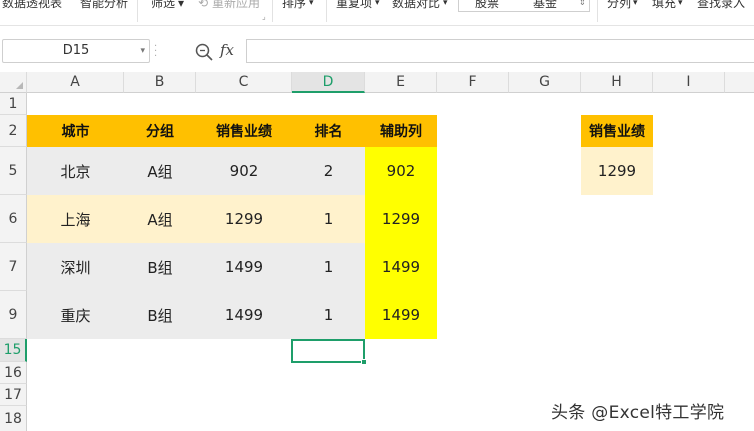 This screenshot has width=754, height=431. Describe the element at coordinates (401, 82) in the screenshot. I see `column-header-e: E` at that location.